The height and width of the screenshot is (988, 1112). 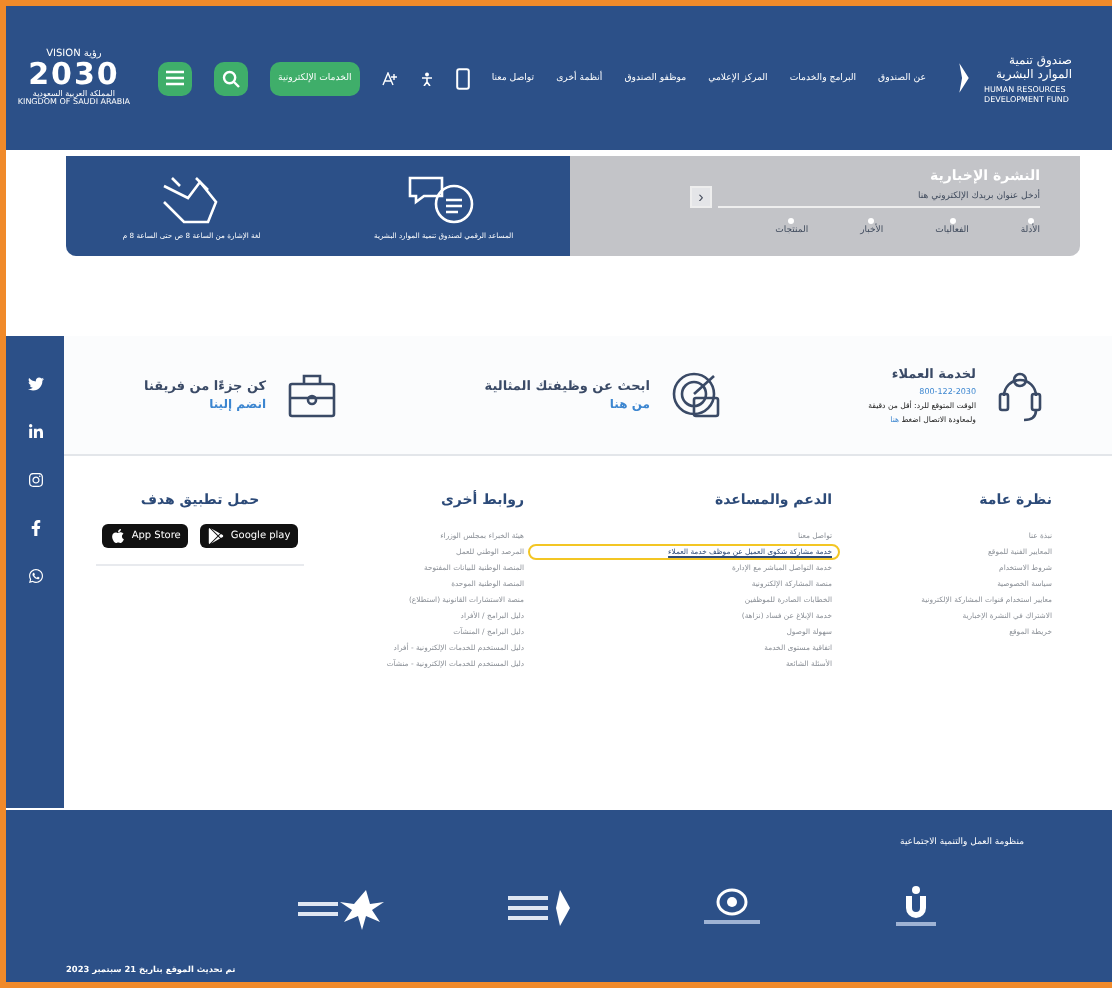 I want to click on briefcase-icon, so click(x=312, y=395).